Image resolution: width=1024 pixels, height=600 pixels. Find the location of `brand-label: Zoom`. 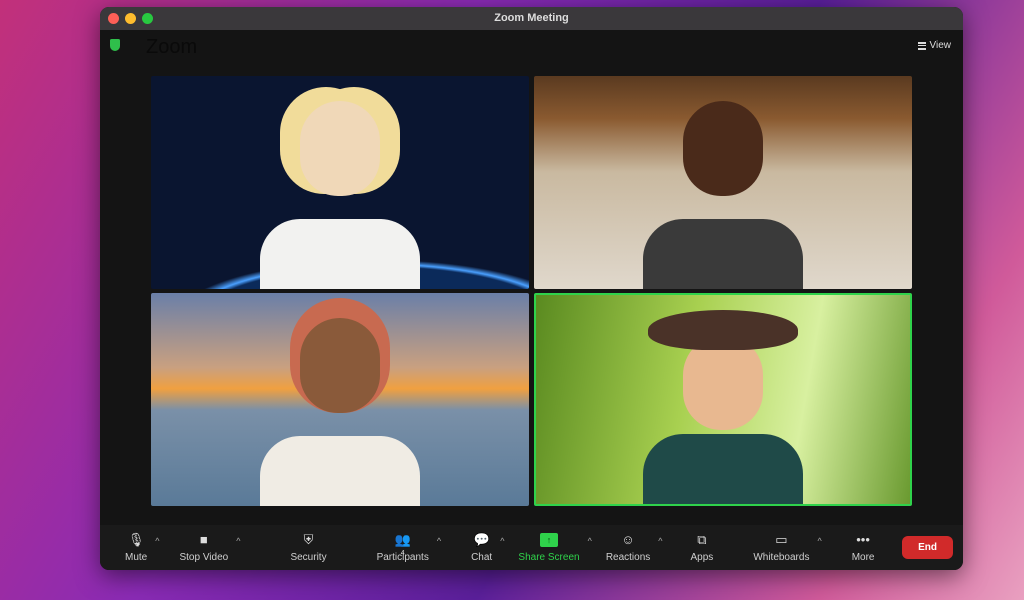

brand-label: Zoom is located at coordinates (172, 47).